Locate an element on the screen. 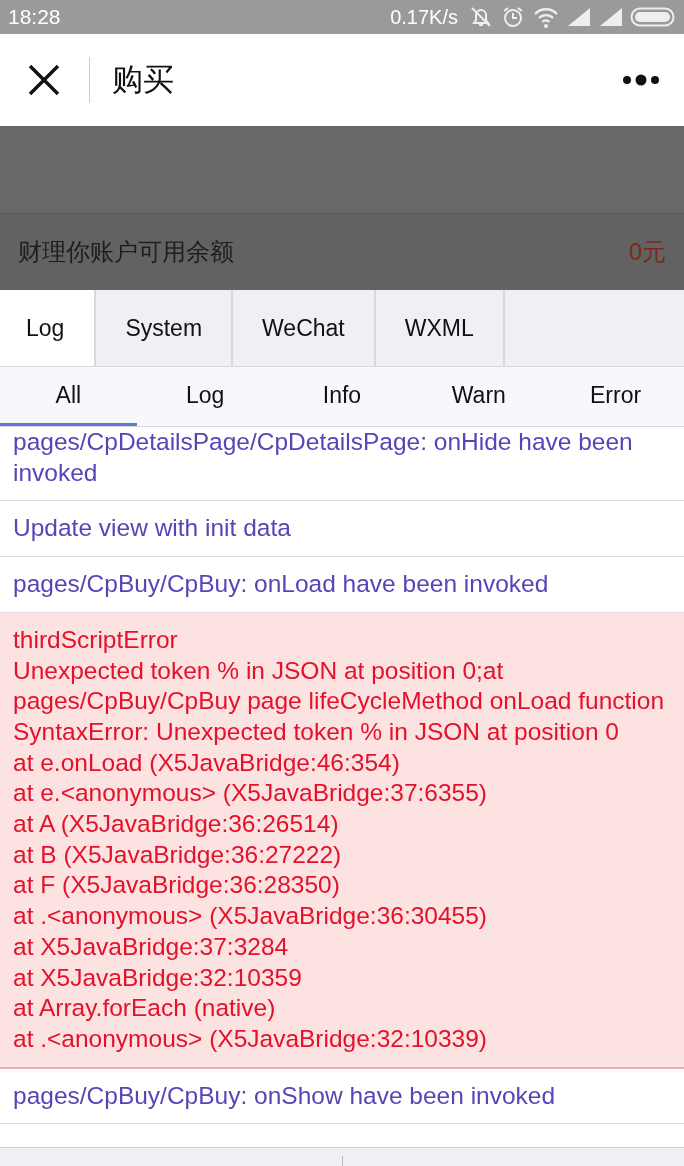 The height and width of the screenshot is (1166, 684). network-speed: 0.17K/s is located at coordinates (424, 17).